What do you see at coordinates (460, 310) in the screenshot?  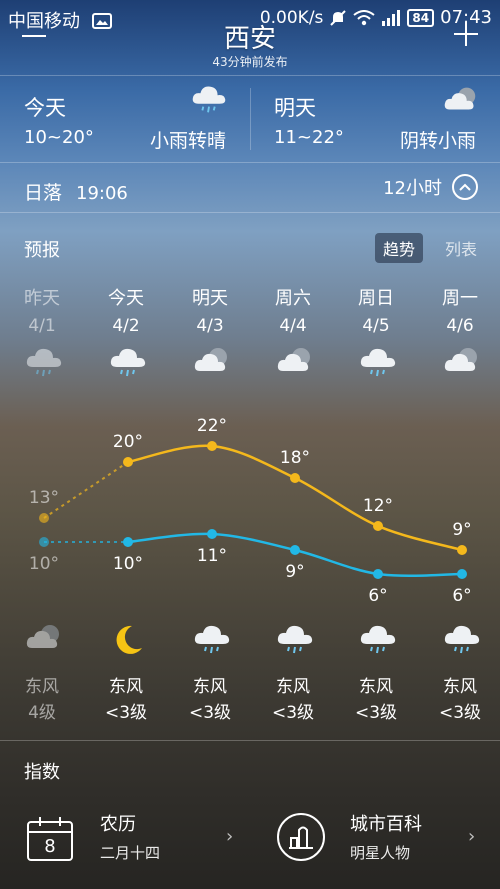 I see `forecast-day: 周一 4/6` at bounding box center [460, 310].